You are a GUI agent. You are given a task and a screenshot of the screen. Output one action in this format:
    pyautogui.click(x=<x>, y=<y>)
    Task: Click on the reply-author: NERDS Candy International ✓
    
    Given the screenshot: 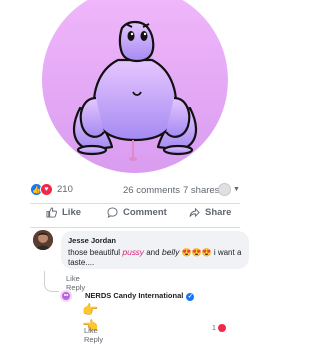 What is the action you would take?
    pyautogui.click(x=140, y=296)
    